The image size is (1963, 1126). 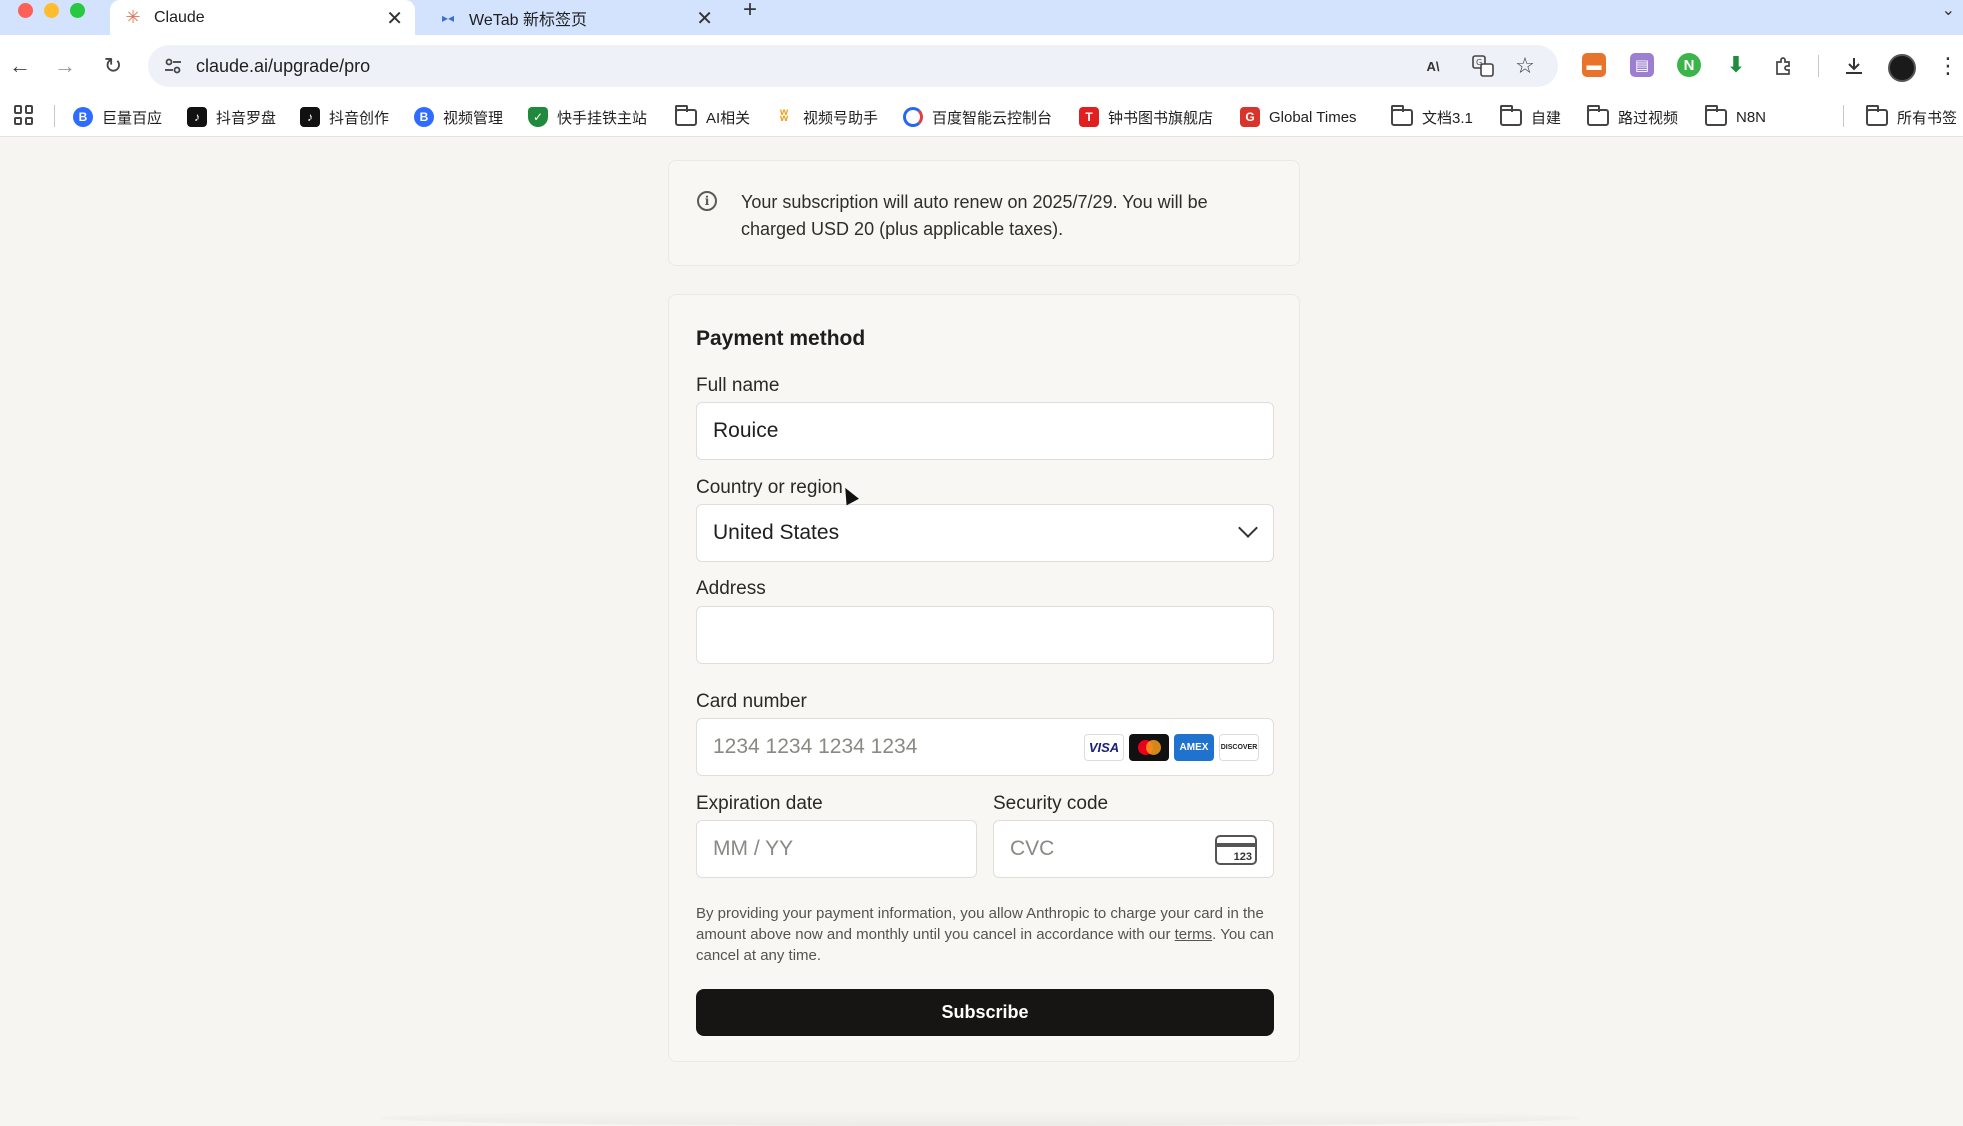 I want to click on tab-claude: ✳ Claude ✕, so click(x=262, y=17).